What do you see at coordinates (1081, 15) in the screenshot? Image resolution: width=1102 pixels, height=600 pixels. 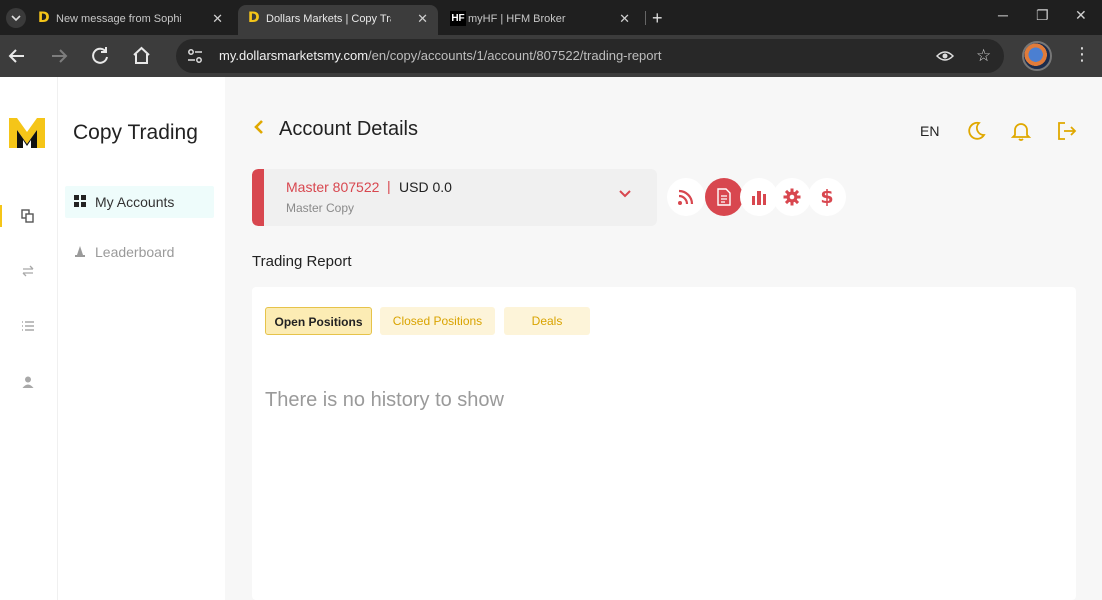 I see `close-window-icon: ✕` at bounding box center [1081, 15].